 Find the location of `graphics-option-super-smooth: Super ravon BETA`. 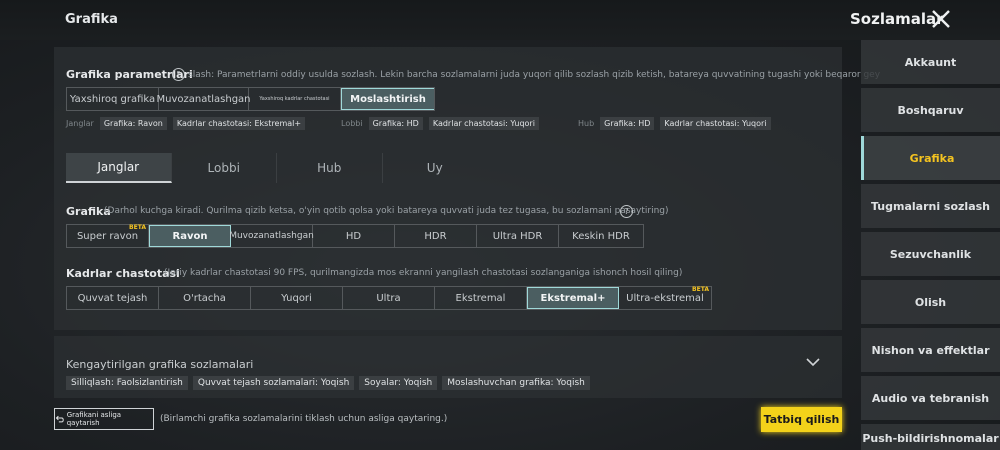

graphics-option-super-smooth: Super ravon BETA is located at coordinates (108, 235).